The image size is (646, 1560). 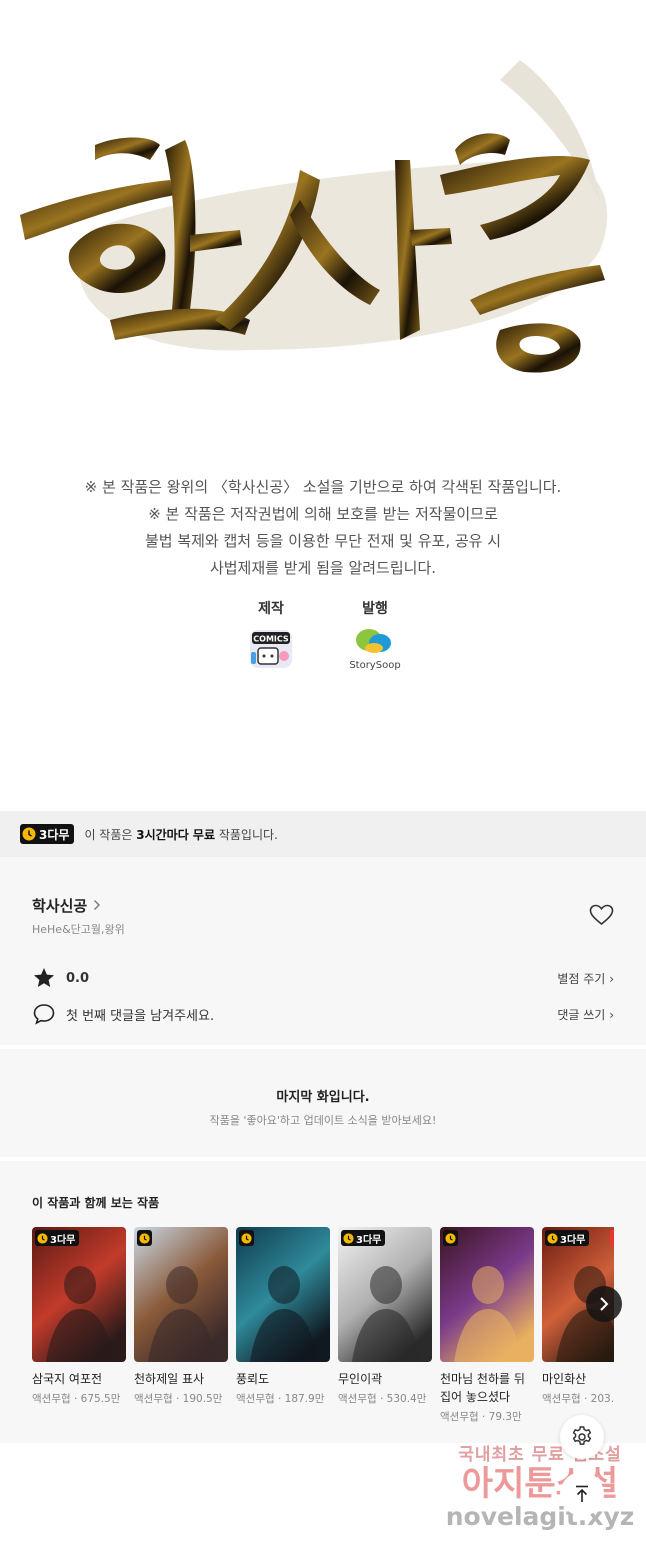 I want to click on star-icon, so click(x=44, y=977).